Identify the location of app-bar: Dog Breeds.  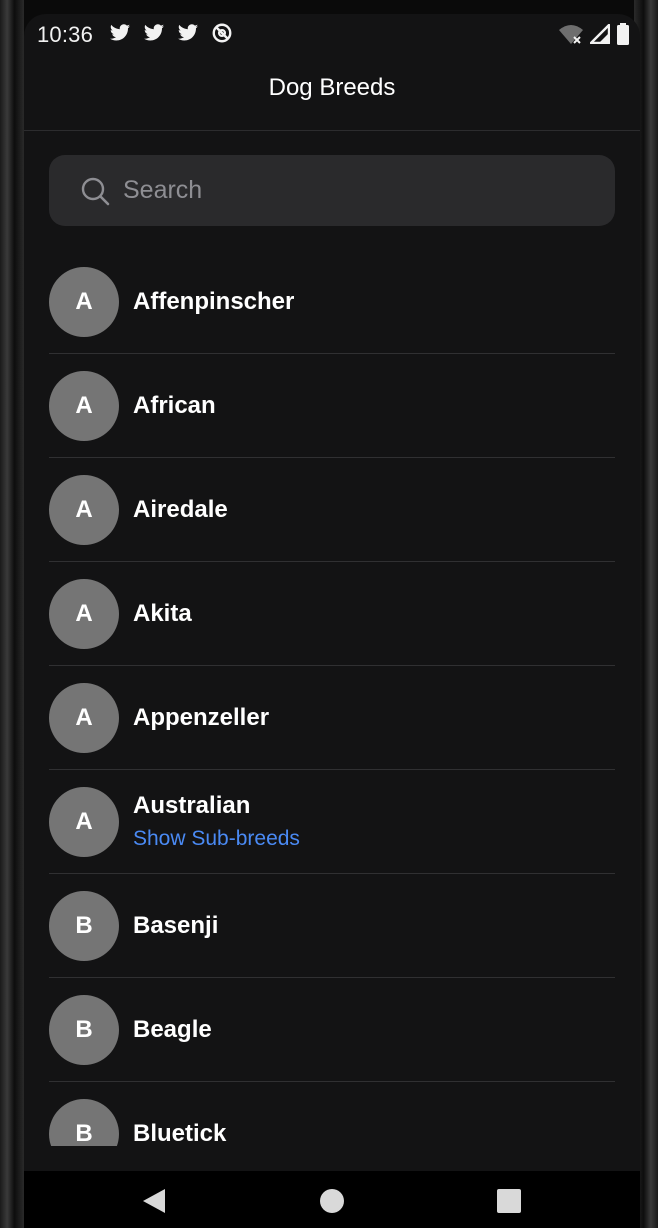
(332, 92).